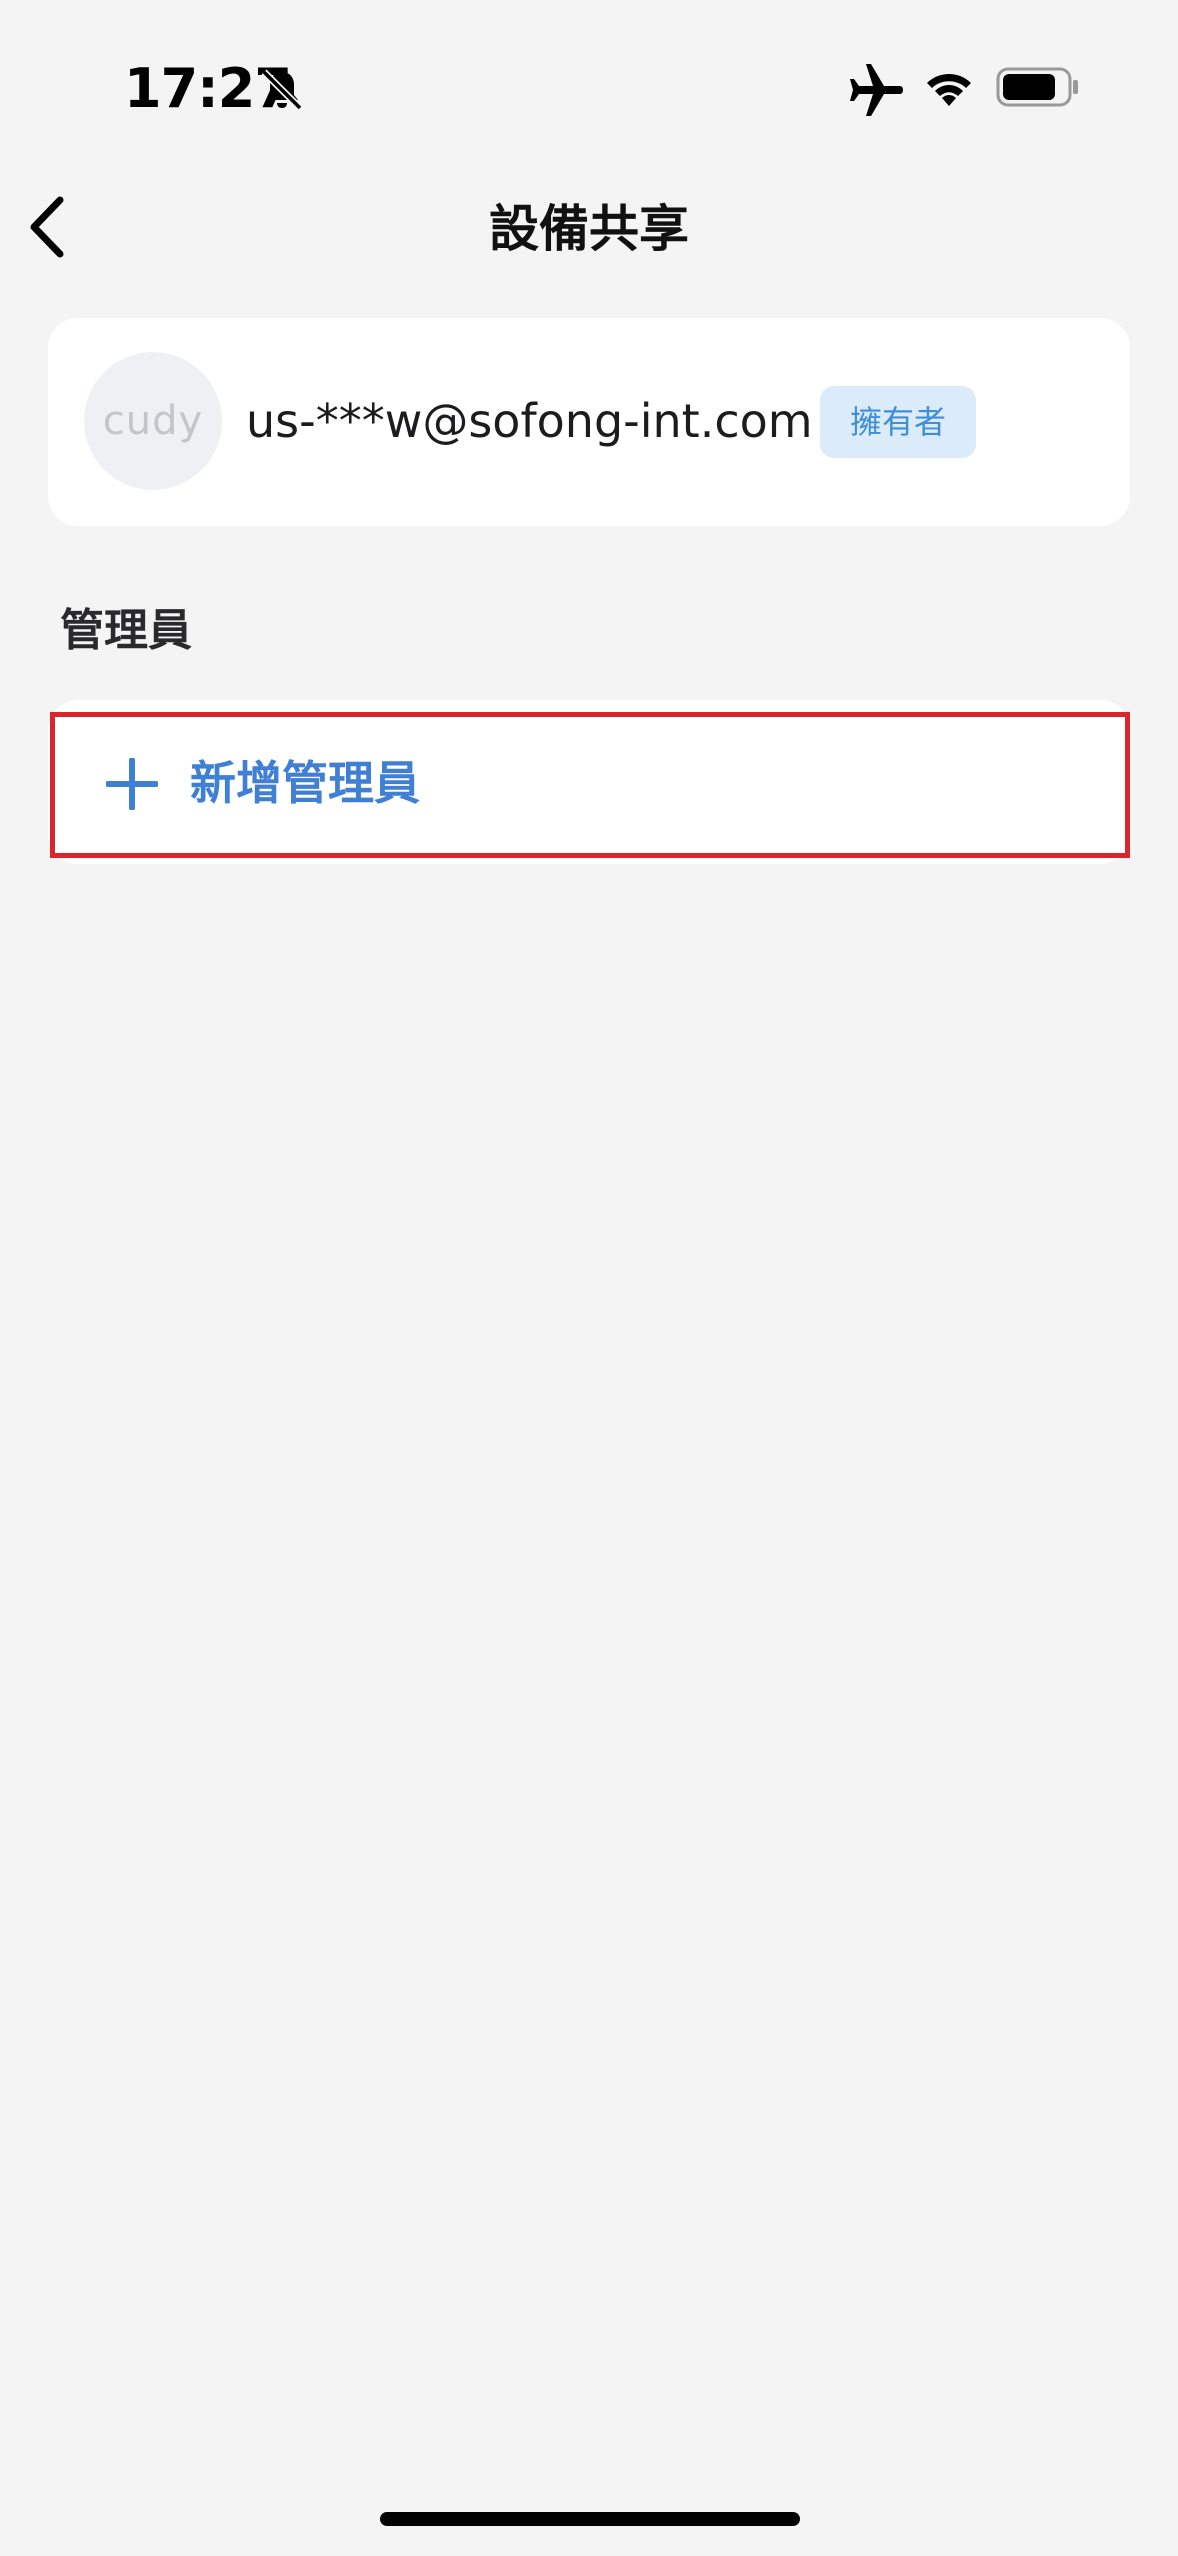  I want to click on bell-slash-icon, so click(282, 90).